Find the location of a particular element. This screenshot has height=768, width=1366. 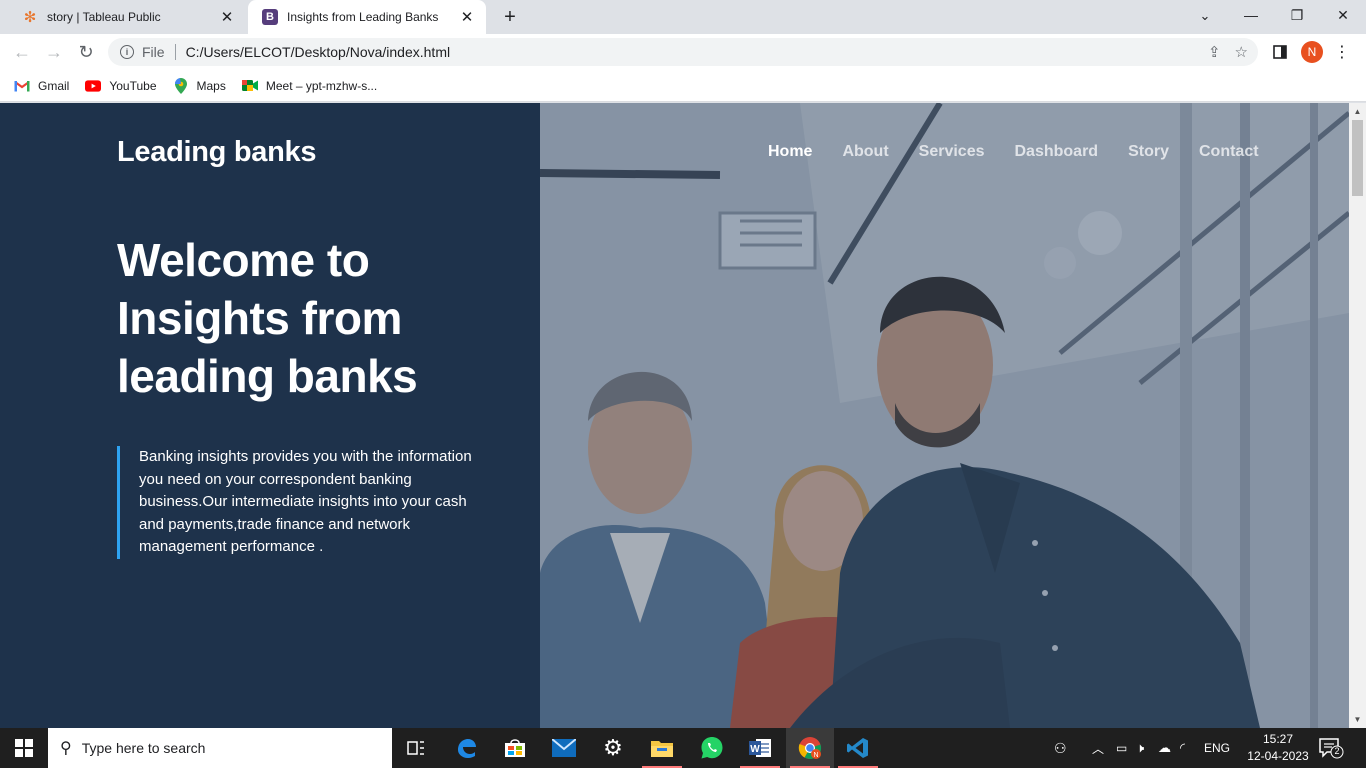

scrollbar-thumb is located at coordinates (1357, 158).